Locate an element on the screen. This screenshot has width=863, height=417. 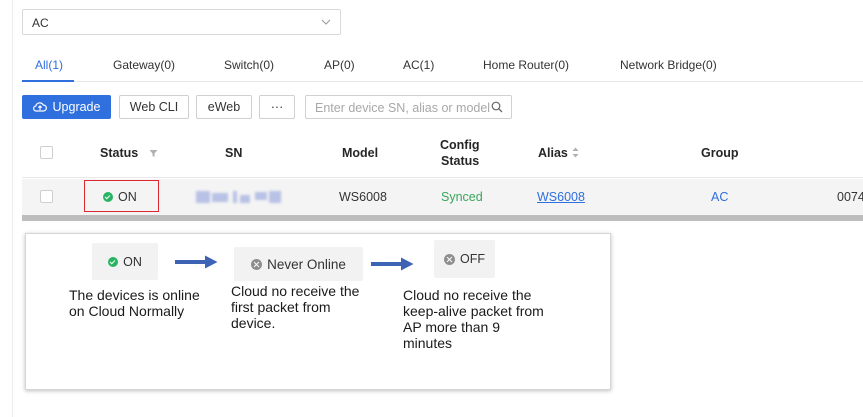
tab-ac: AC(1) is located at coordinates (418, 65).